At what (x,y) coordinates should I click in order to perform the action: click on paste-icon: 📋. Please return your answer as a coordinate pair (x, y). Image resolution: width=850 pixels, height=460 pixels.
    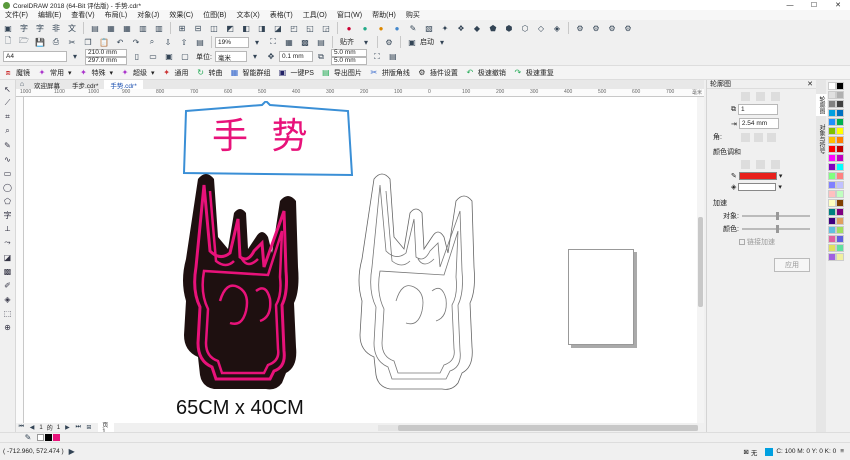
    Looking at the image, I should click on (104, 42).